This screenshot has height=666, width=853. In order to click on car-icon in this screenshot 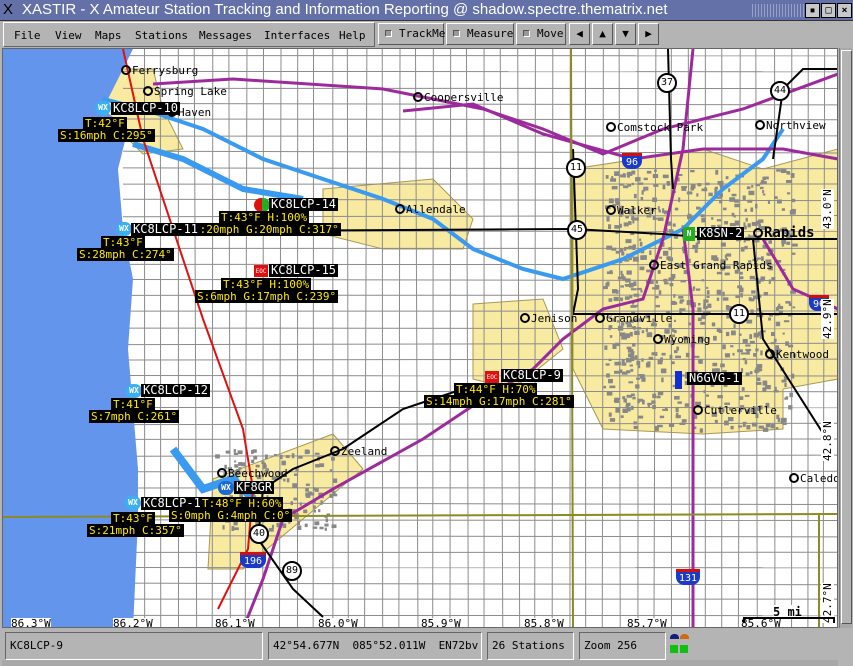, I will do `click(678, 380)`.